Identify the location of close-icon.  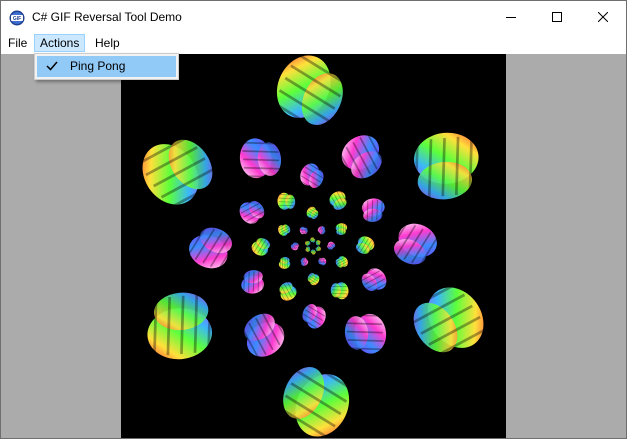
(603, 17).